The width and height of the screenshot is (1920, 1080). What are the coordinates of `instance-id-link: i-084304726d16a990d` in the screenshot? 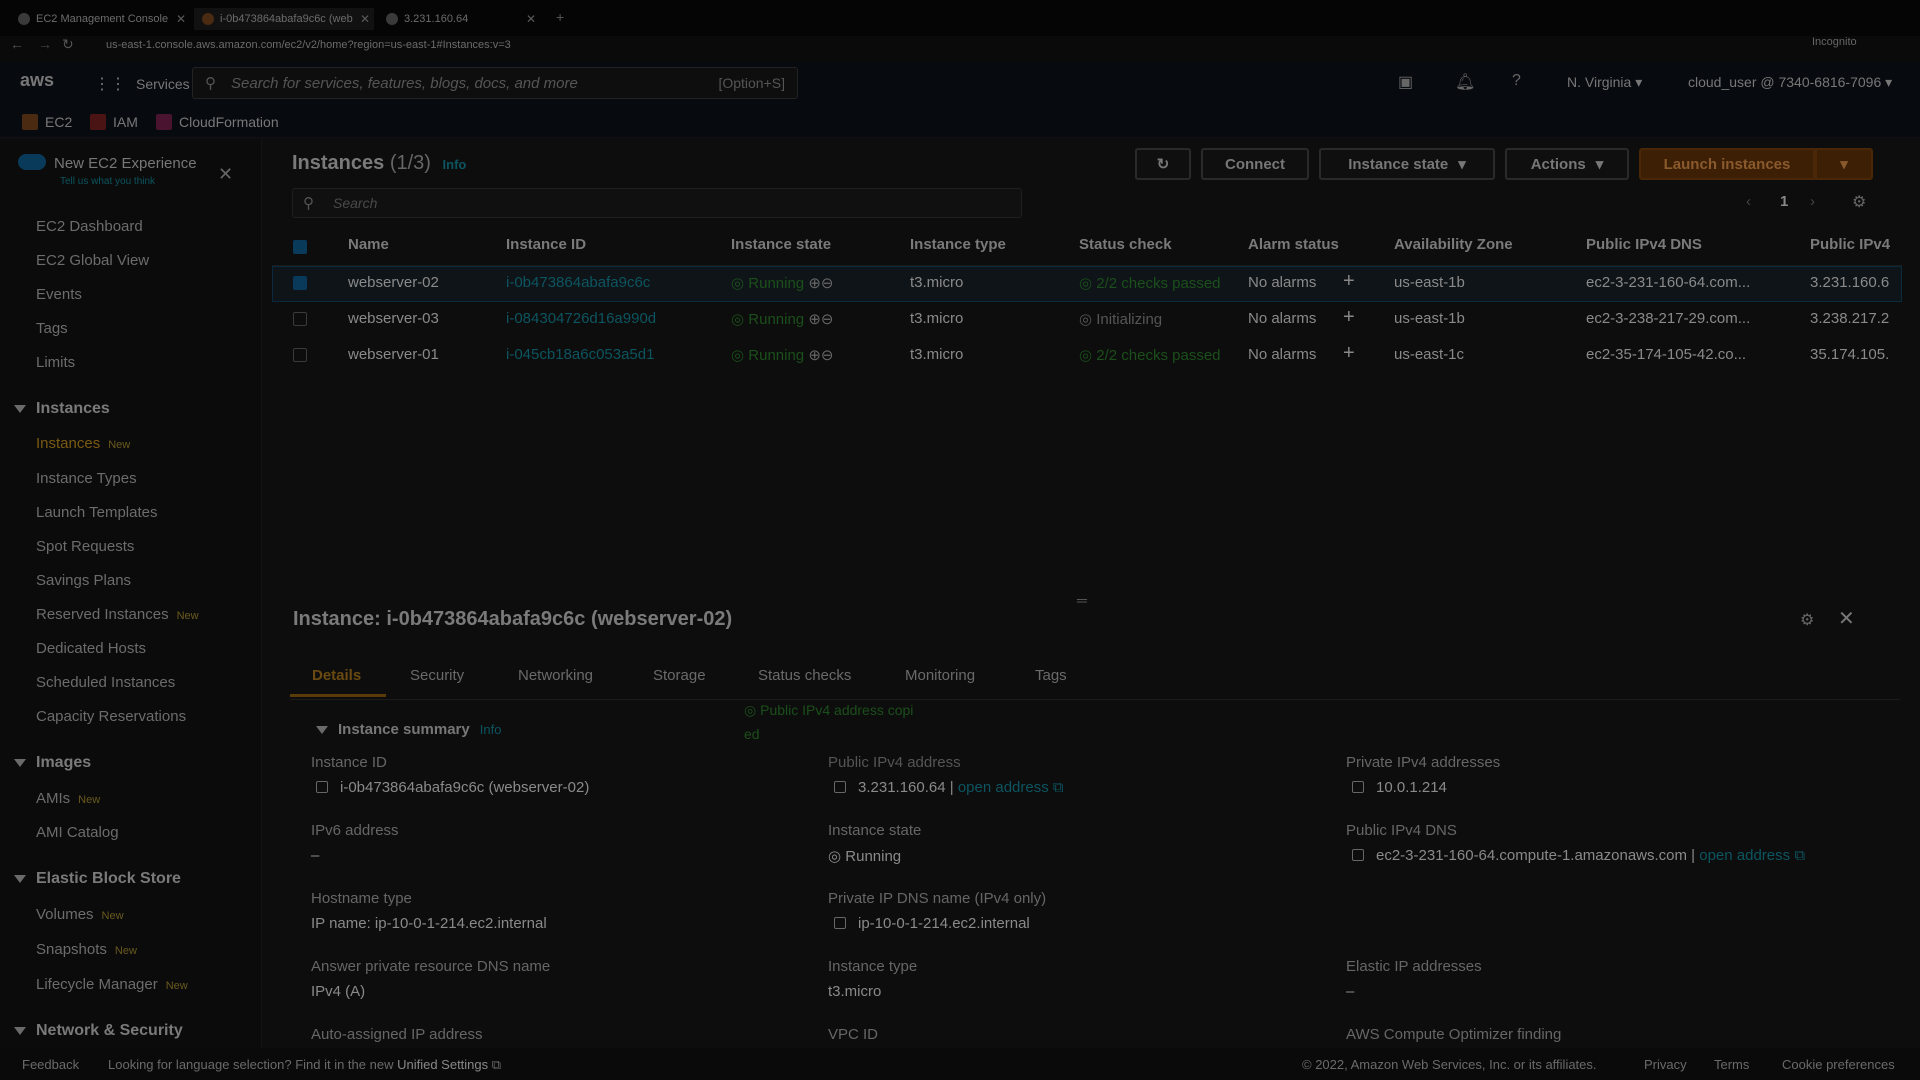 It's located at (581, 318).